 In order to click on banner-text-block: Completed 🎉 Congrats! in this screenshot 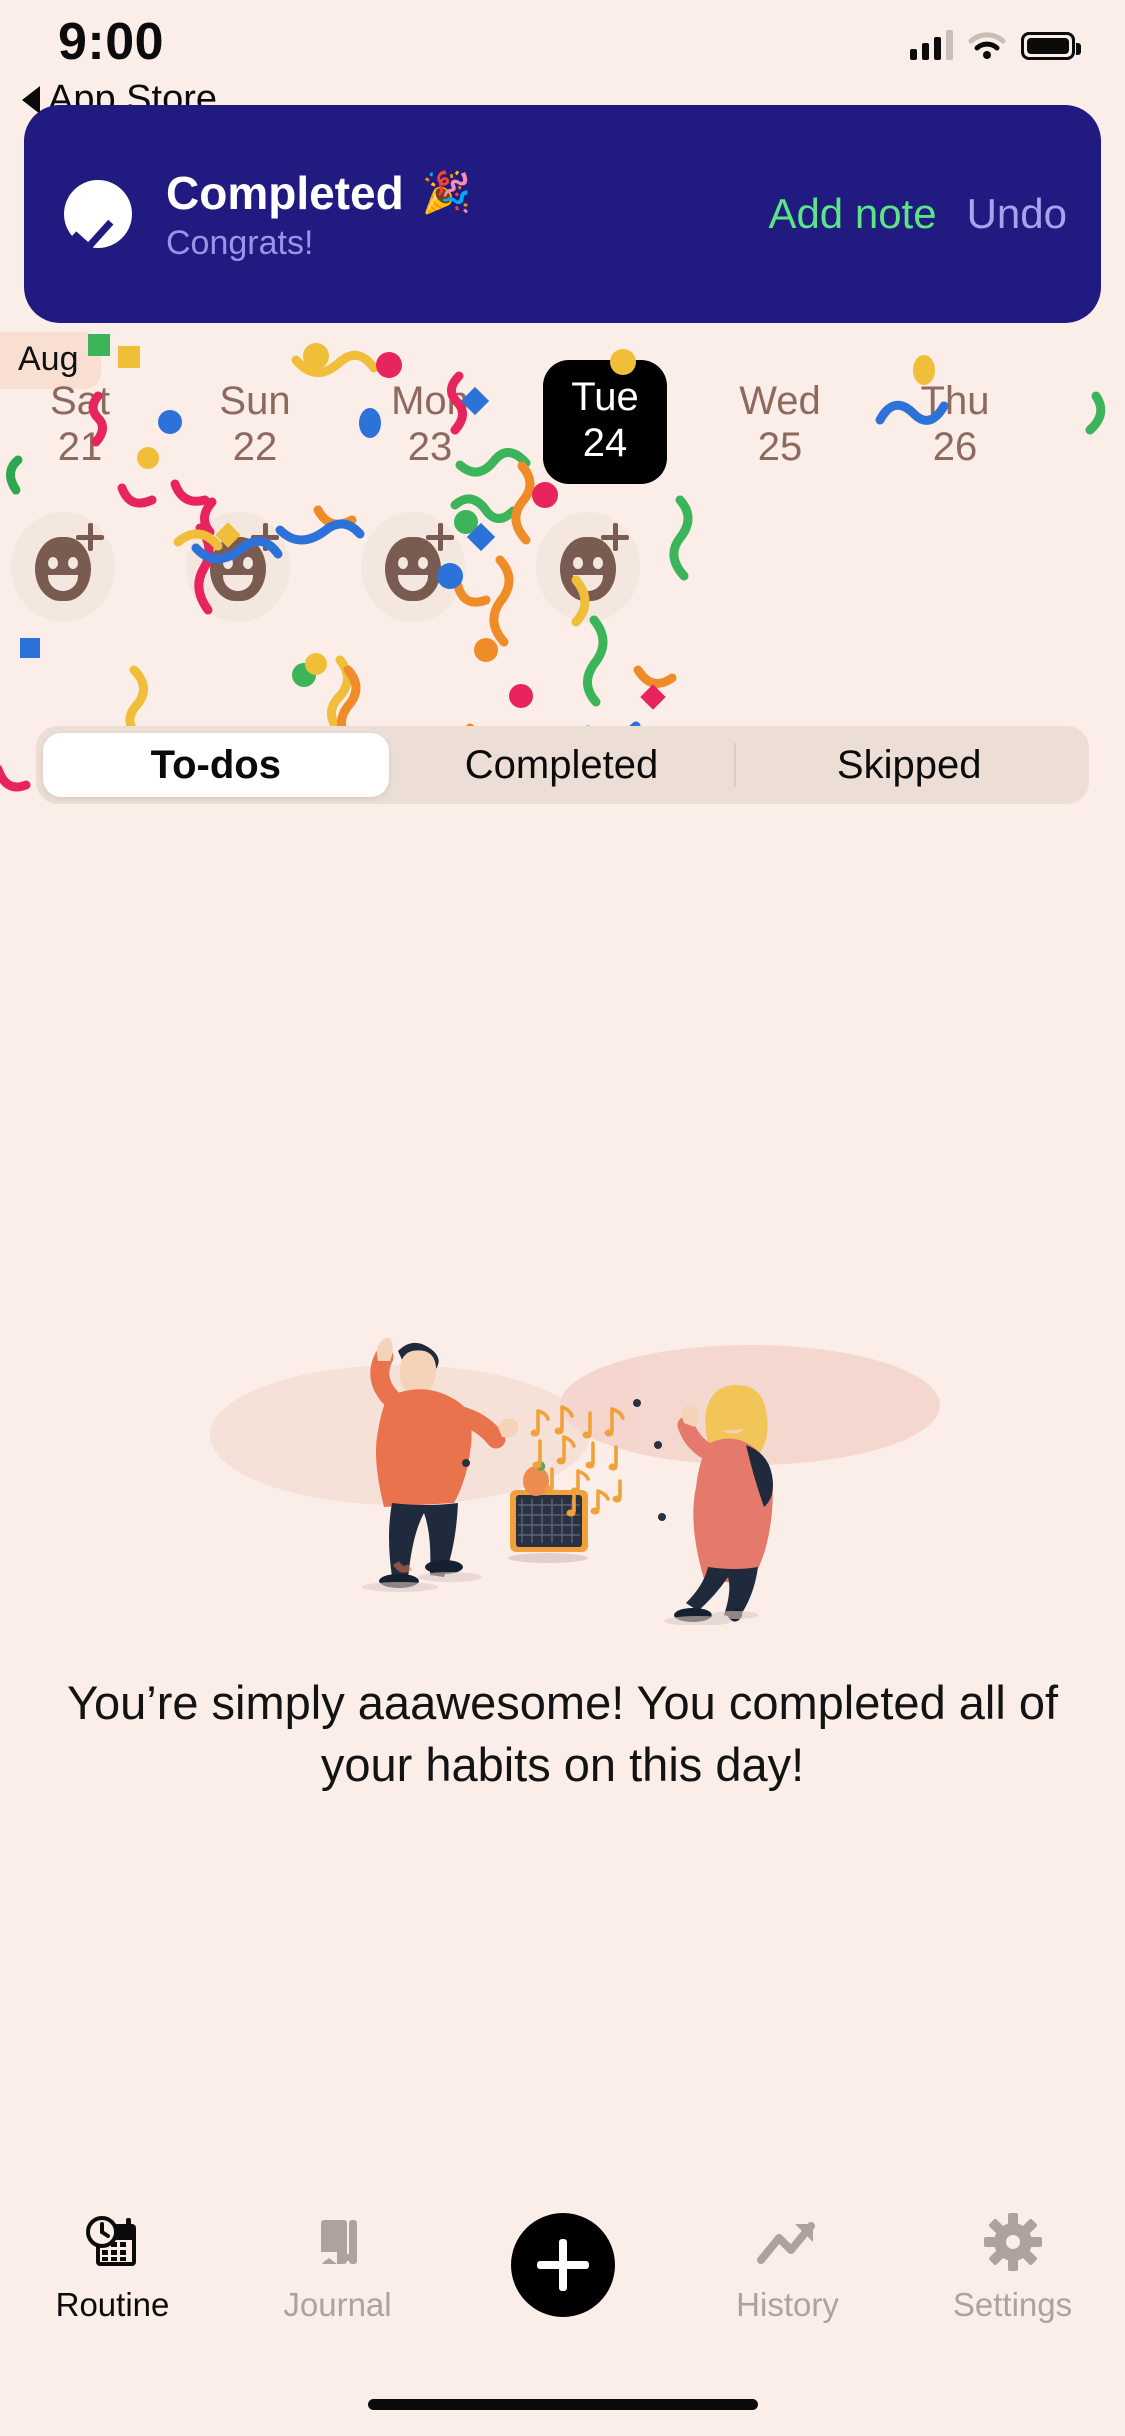, I will do `click(467, 214)`.